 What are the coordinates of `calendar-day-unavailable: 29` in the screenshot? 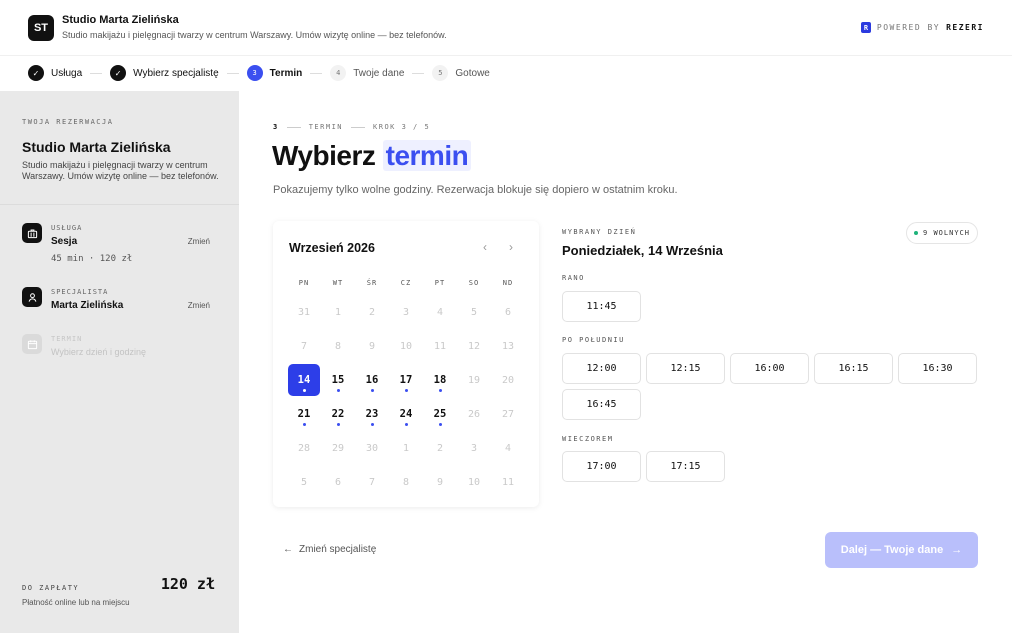 It's located at (338, 448).